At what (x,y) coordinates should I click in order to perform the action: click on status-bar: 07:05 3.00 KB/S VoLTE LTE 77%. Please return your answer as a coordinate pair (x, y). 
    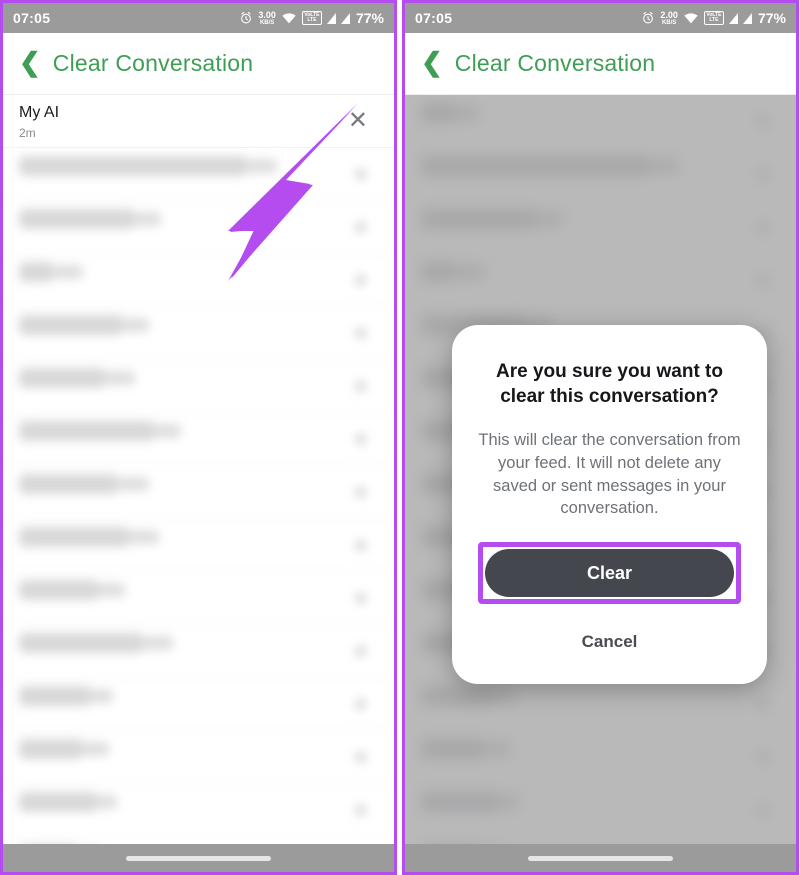
    Looking at the image, I should click on (198, 18).